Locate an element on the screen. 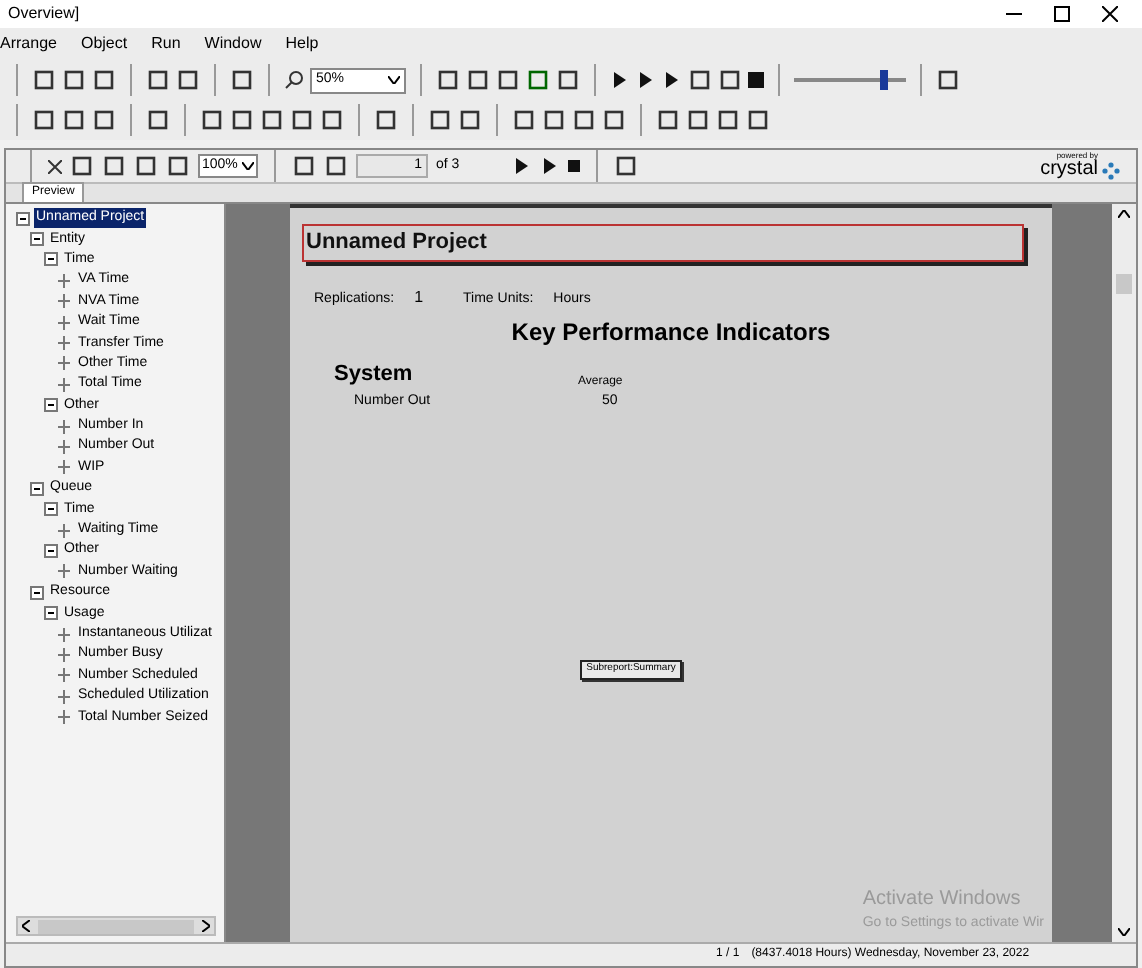 The width and height of the screenshot is (1142, 968). menu-item: Help is located at coordinates (302, 44).